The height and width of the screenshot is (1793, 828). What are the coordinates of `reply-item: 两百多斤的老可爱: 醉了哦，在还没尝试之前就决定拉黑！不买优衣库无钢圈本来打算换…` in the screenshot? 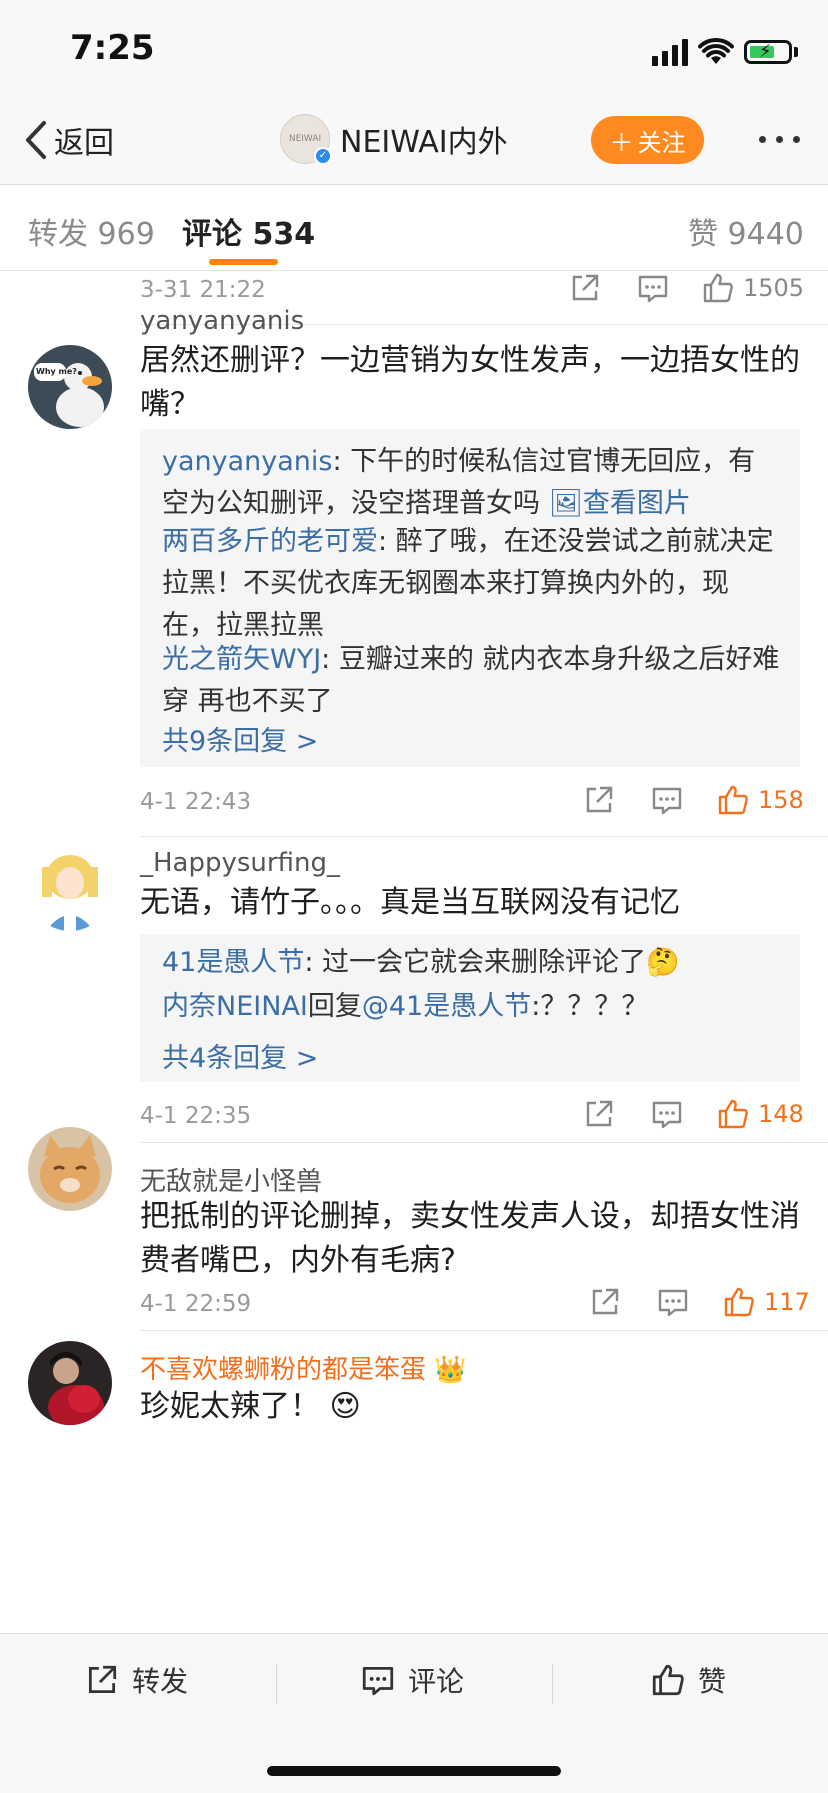 It's located at (472, 584).